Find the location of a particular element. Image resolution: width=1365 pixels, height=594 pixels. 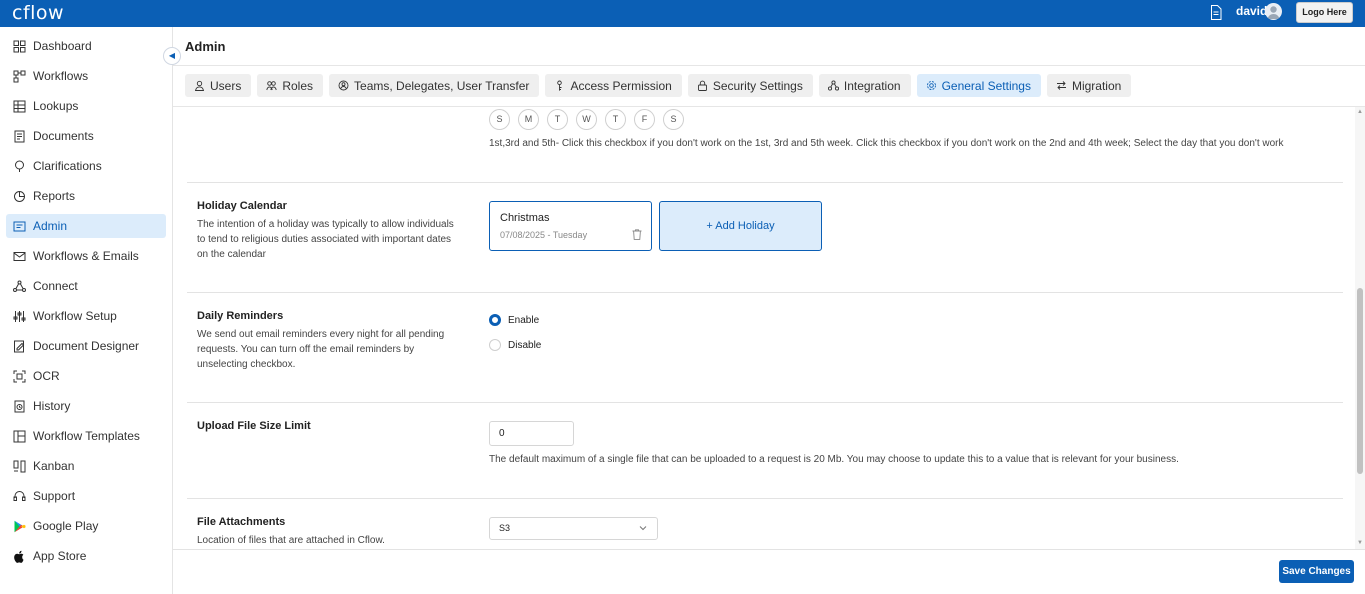

tab-users: Users is located at coordinates (218, 85).